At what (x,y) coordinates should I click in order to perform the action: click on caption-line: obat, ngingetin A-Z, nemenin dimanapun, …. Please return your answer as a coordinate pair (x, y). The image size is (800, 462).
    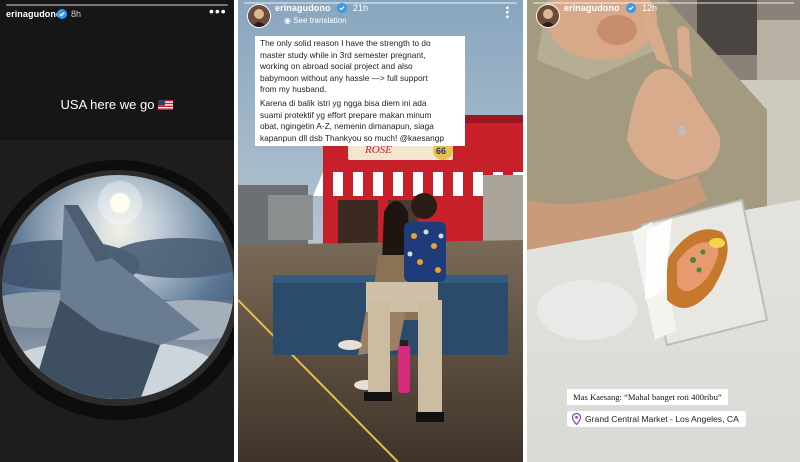
    Looking at the image, I should click on (347, 126).